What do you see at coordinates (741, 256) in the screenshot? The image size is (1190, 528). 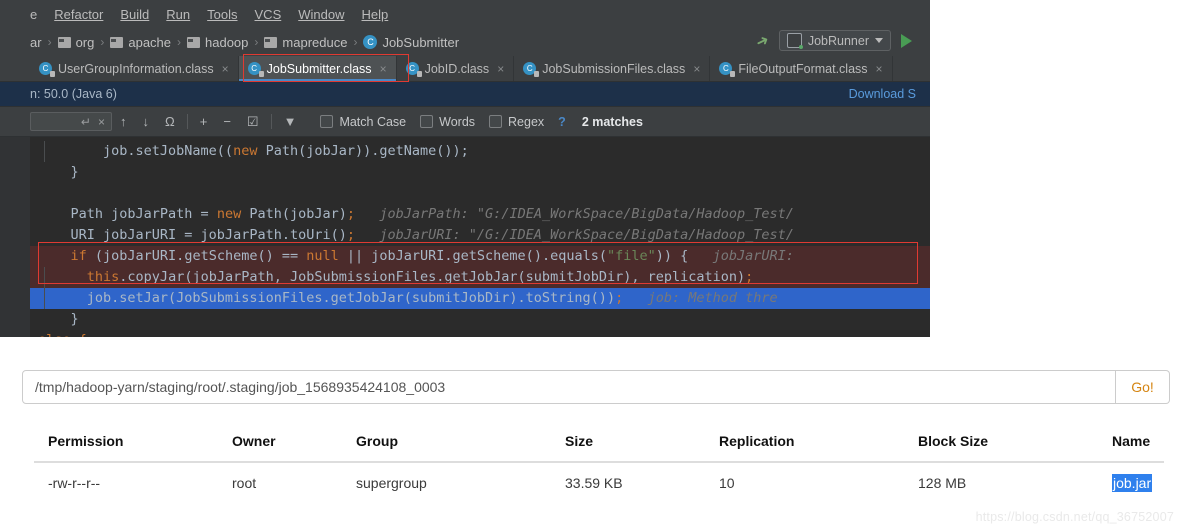 I see `code-token: jobJarURI:` at bounding box center [741, 256].